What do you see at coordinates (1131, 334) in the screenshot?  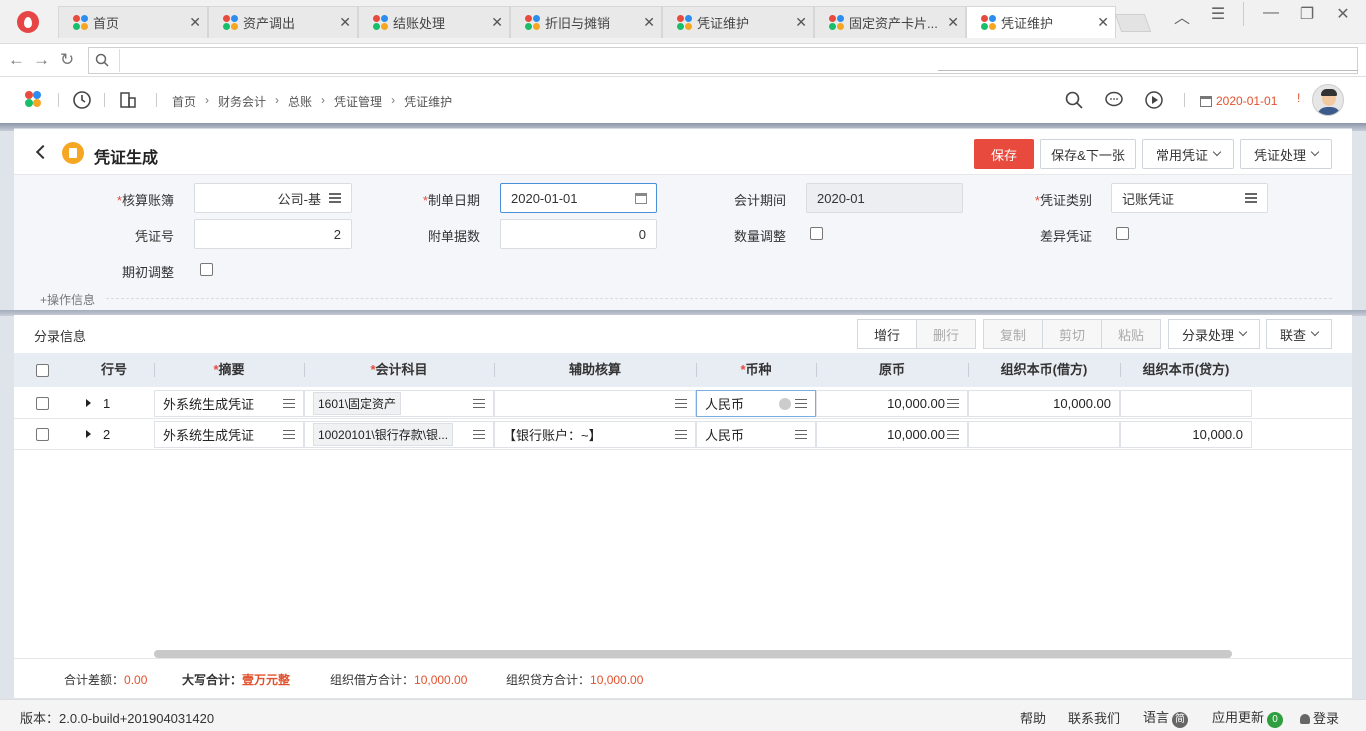 I see `paste-button: 粘贴` at bounding box center [1131, 334].